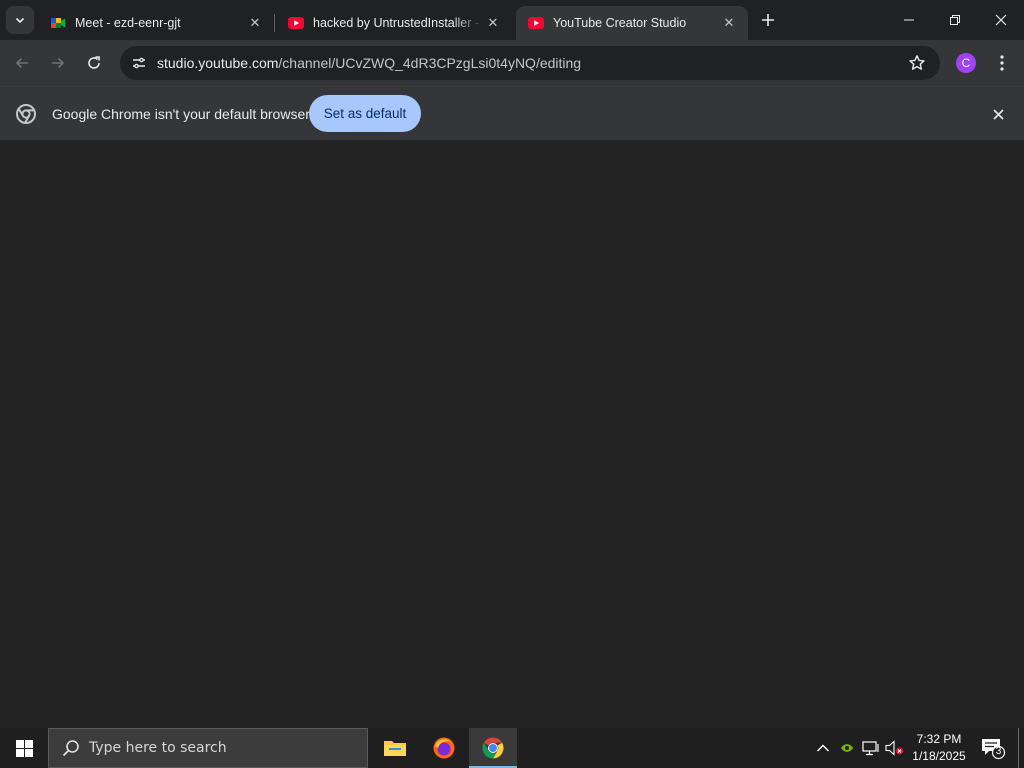 The height and width of the screenshot is (768, 1024). I want to click on infobar-message: Google Chrome isn't your default browser, so click(181, 114).